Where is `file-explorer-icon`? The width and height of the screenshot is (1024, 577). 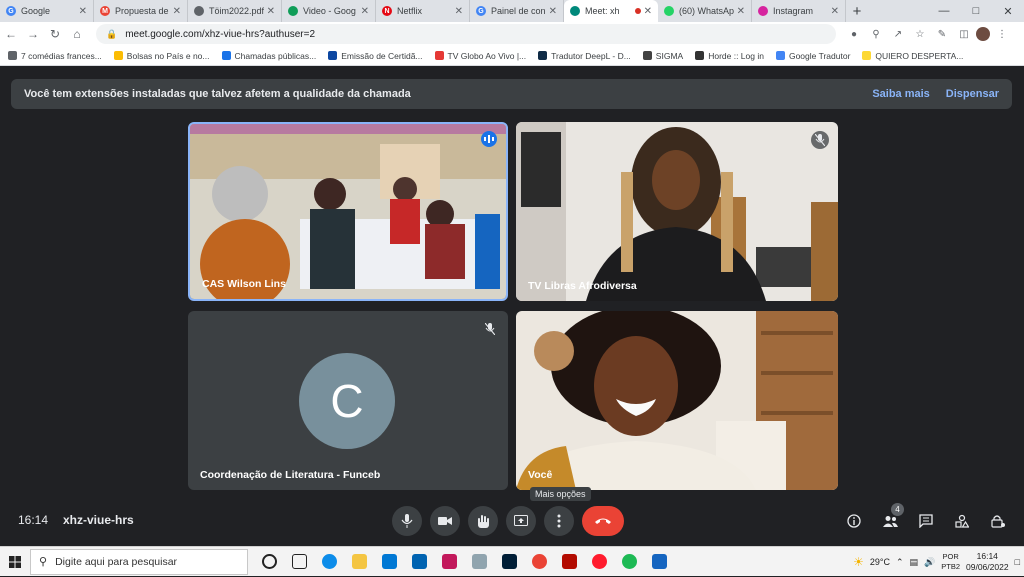 file-explorer-icon is located at coordinates (359, 562).